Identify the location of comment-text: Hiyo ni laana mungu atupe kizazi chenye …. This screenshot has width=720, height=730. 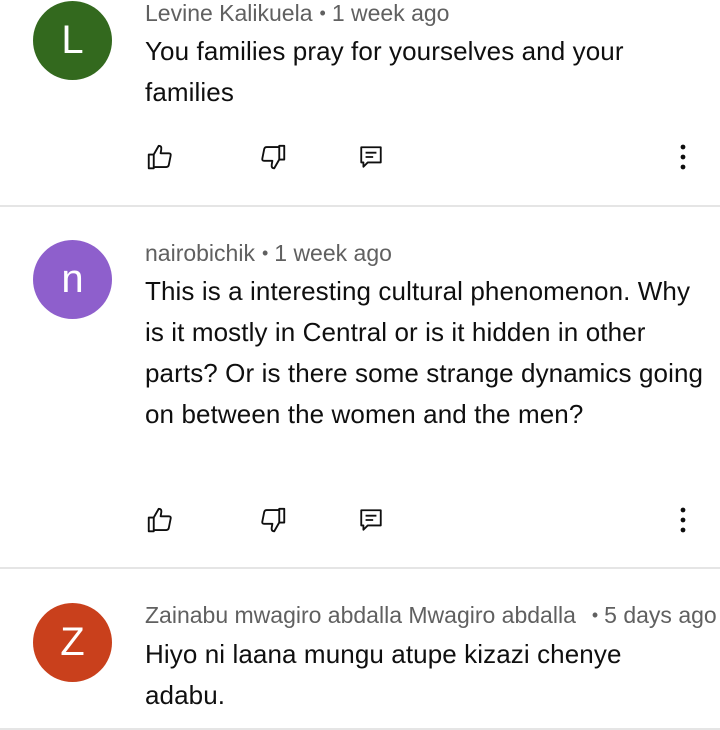
(383, 674).